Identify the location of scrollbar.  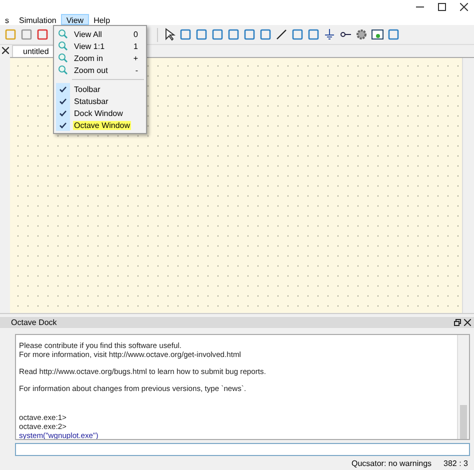
(463, 387).